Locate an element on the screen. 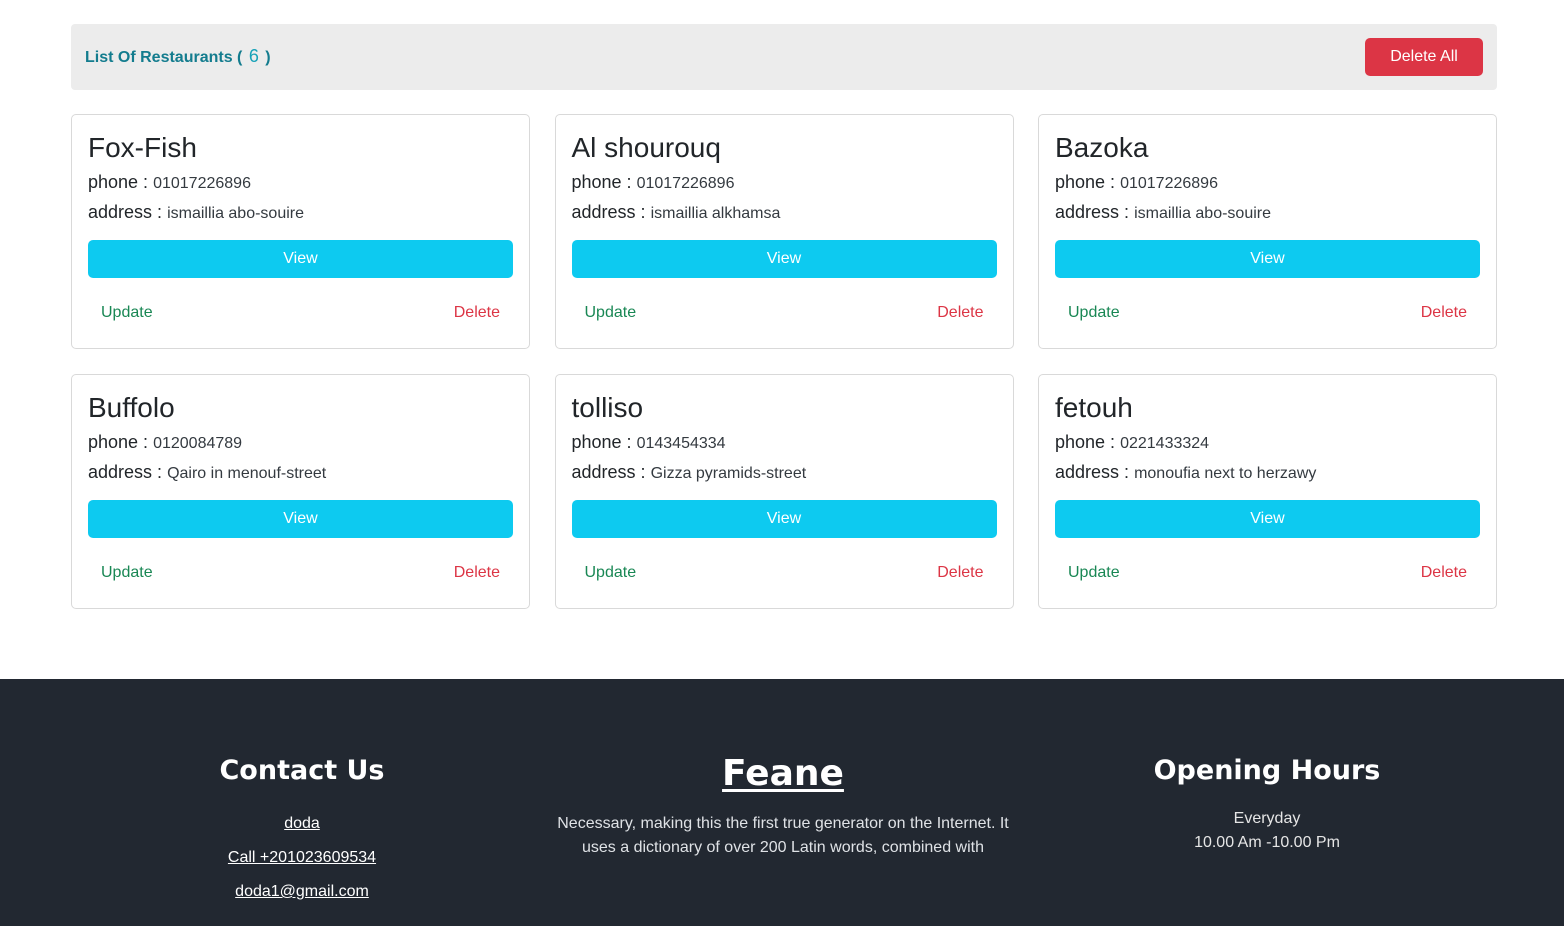  phone-line: phone : 0143454334 is located at coordinates (649, 443).